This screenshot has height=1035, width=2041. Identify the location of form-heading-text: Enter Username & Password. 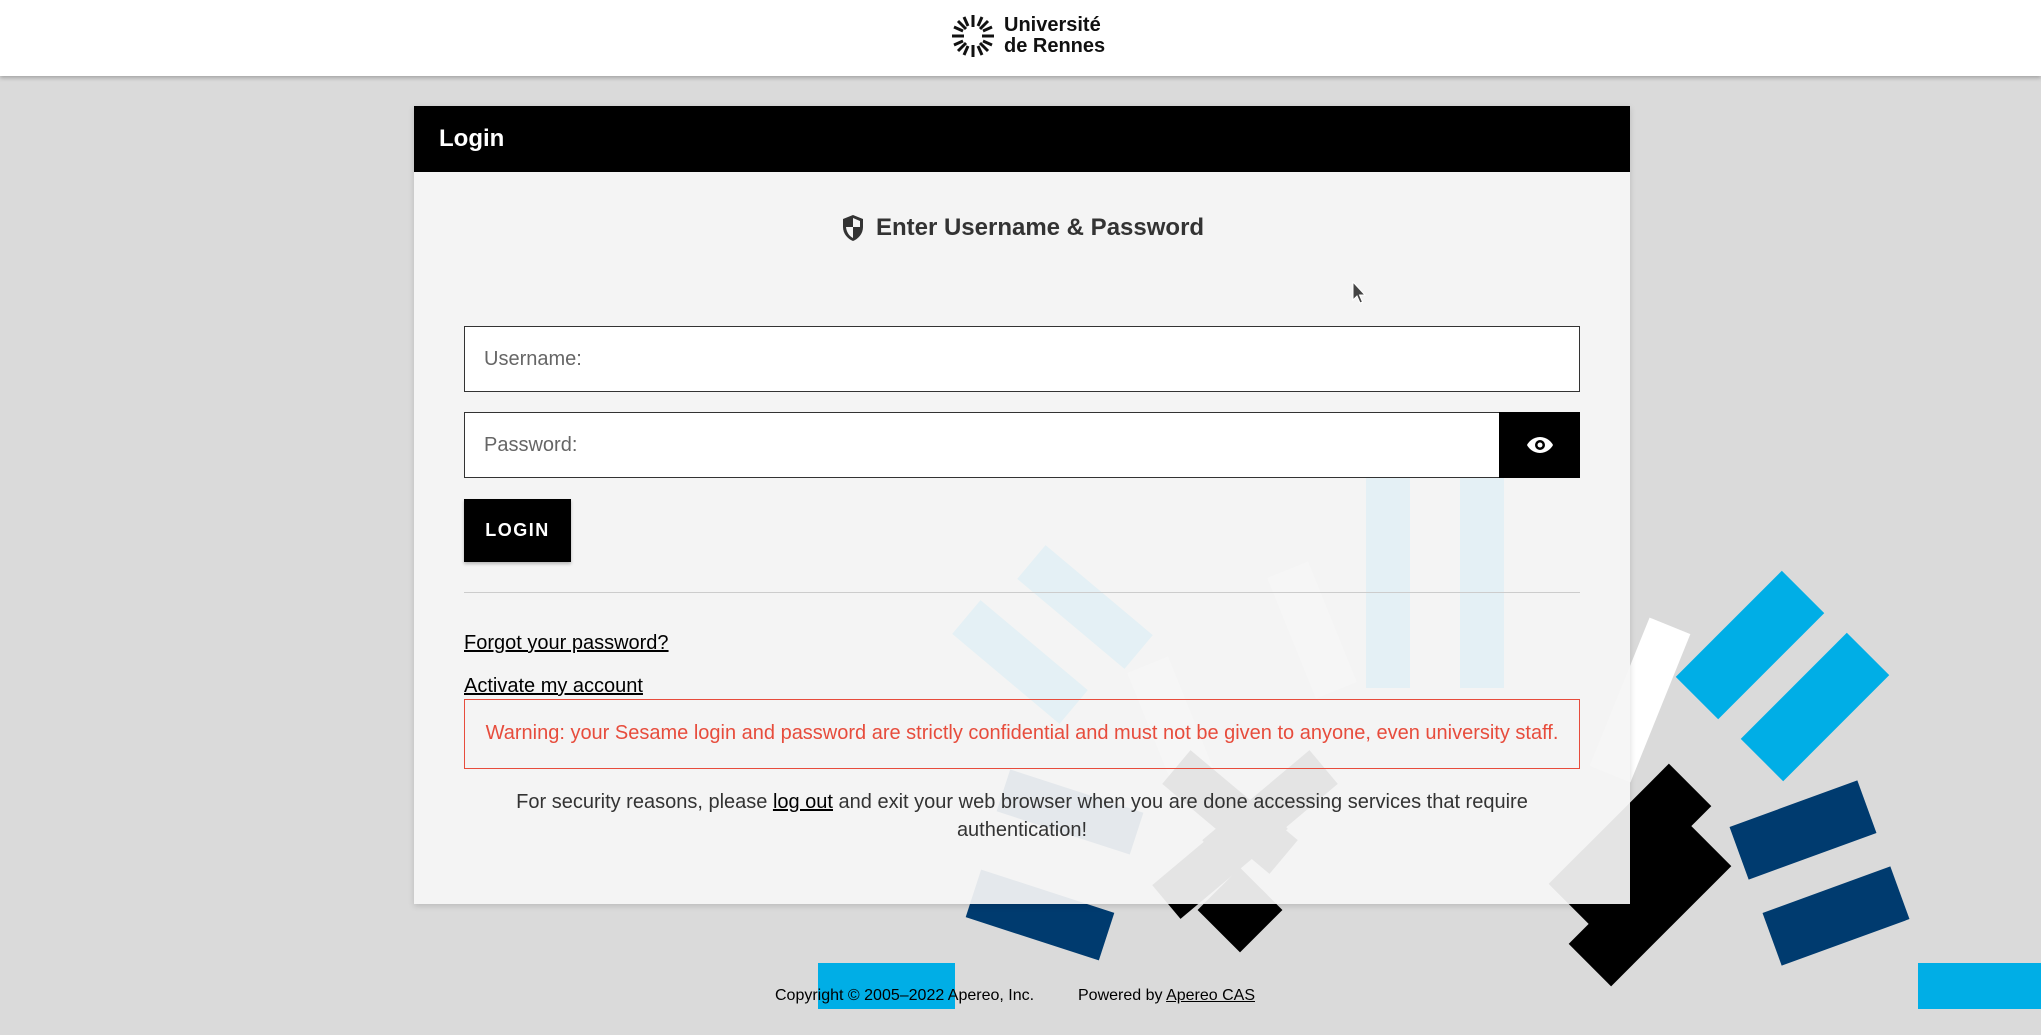
(1040, 227).